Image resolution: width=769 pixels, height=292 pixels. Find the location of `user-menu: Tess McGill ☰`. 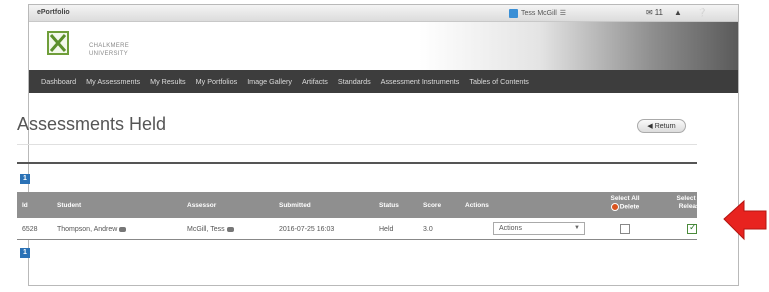

user-menu: Tess McGill ☰ is located at coordinates (537, 13).